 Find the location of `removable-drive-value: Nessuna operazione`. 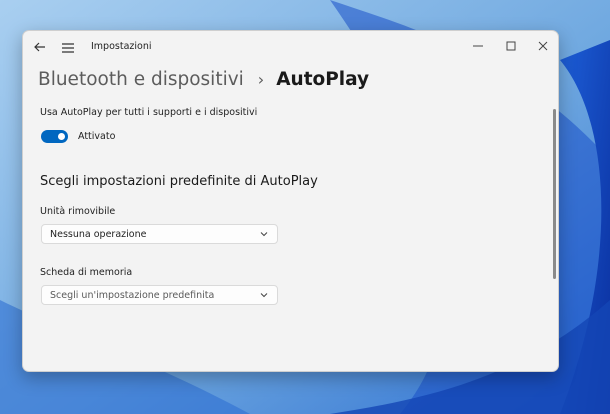

removable-drive-value: Nessuna operazione is located at coordinates (98, 234).